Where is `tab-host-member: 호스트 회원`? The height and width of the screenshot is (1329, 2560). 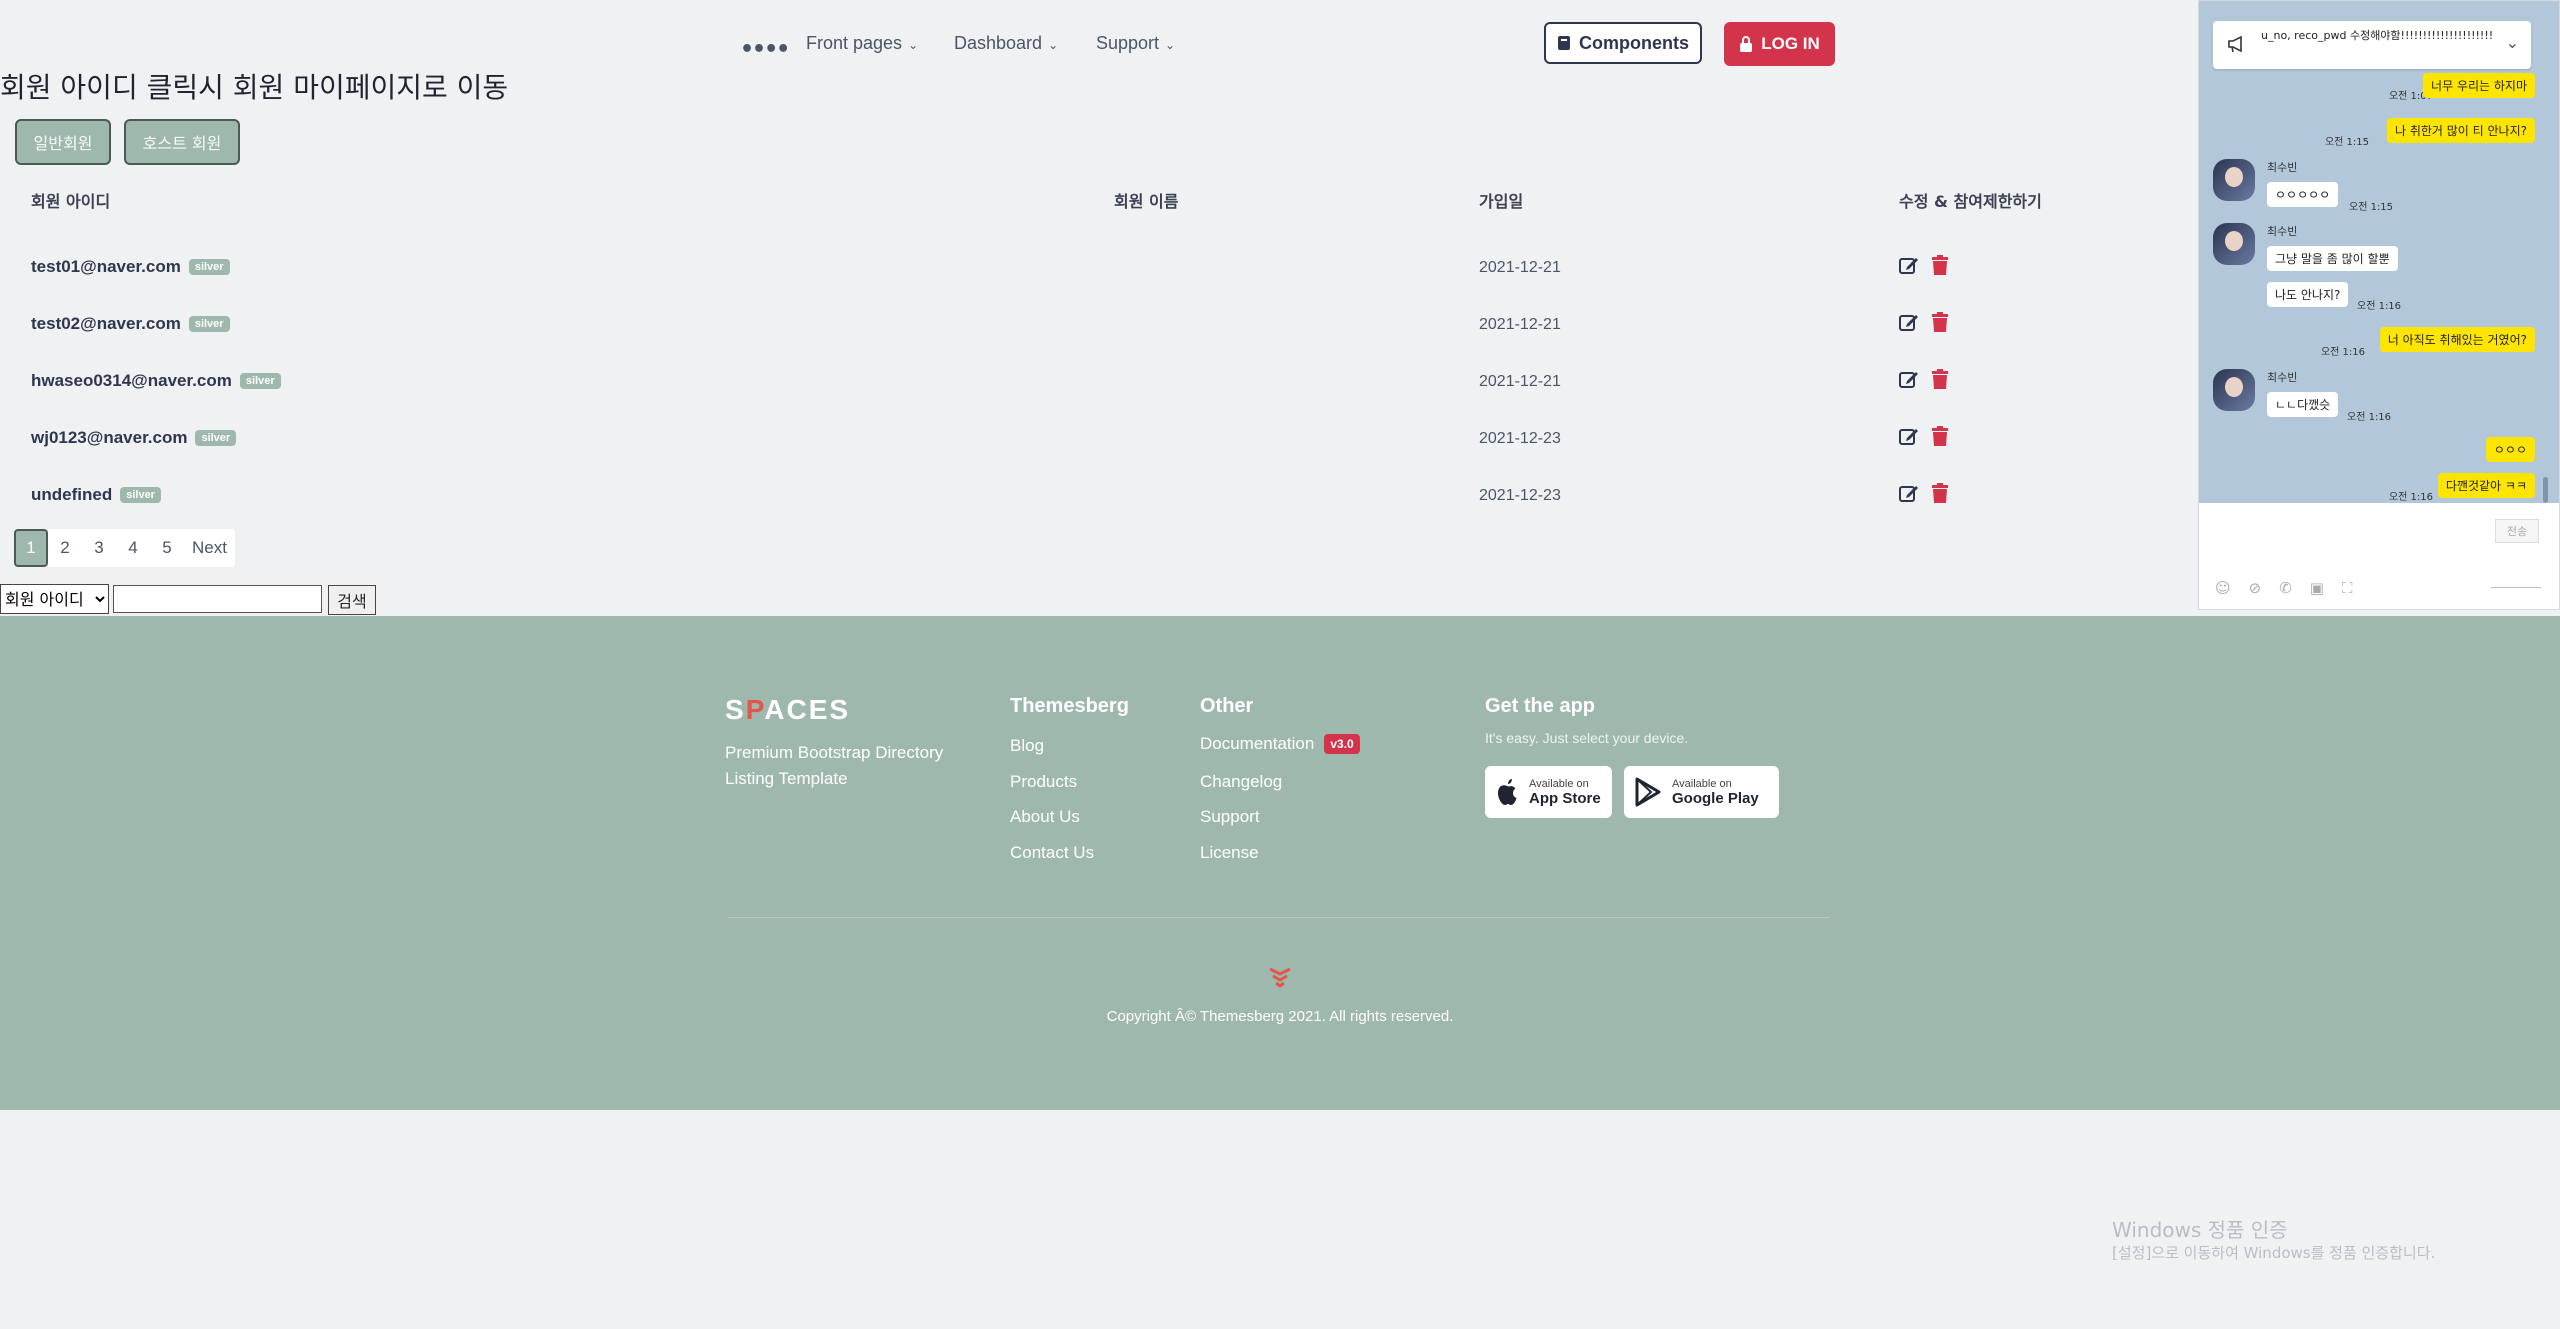 tab-host-member: 호스트 회원 is located at coordinates (182, 142).